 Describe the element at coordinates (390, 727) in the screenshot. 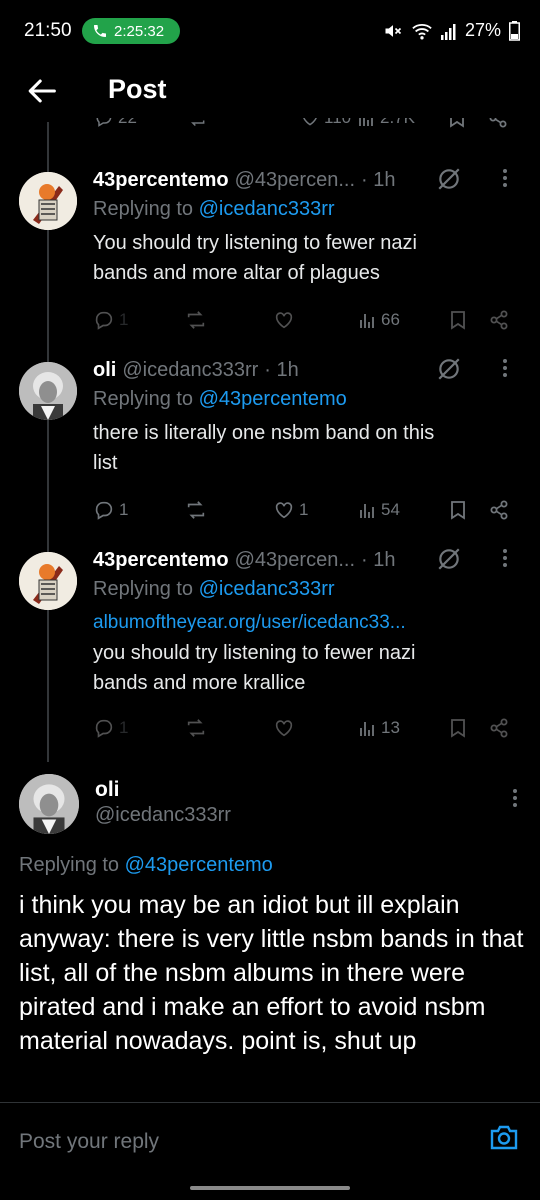

I see `views-count: 13` at that location.